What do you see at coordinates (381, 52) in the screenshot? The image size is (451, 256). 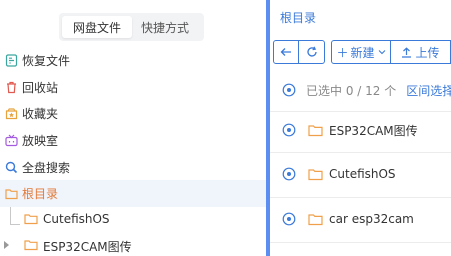 I see `chevron-down-icon` at bounding box center [381, 52].